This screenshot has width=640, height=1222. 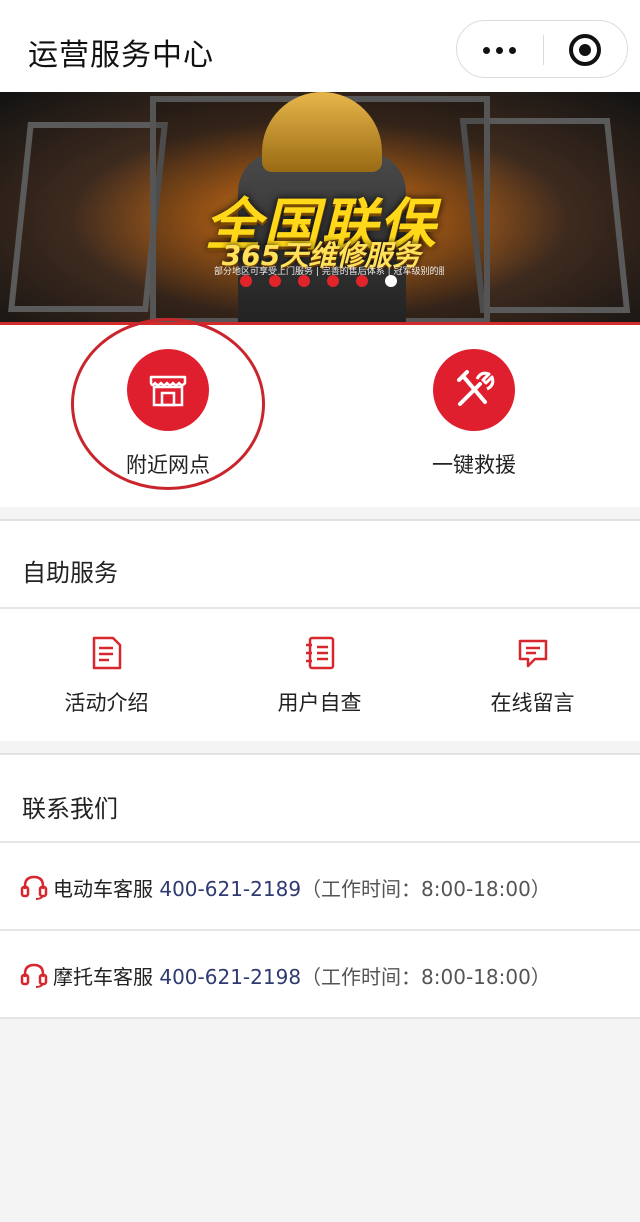 I want to click on online-message-label: 在线留言, so click(x=532, y=703).